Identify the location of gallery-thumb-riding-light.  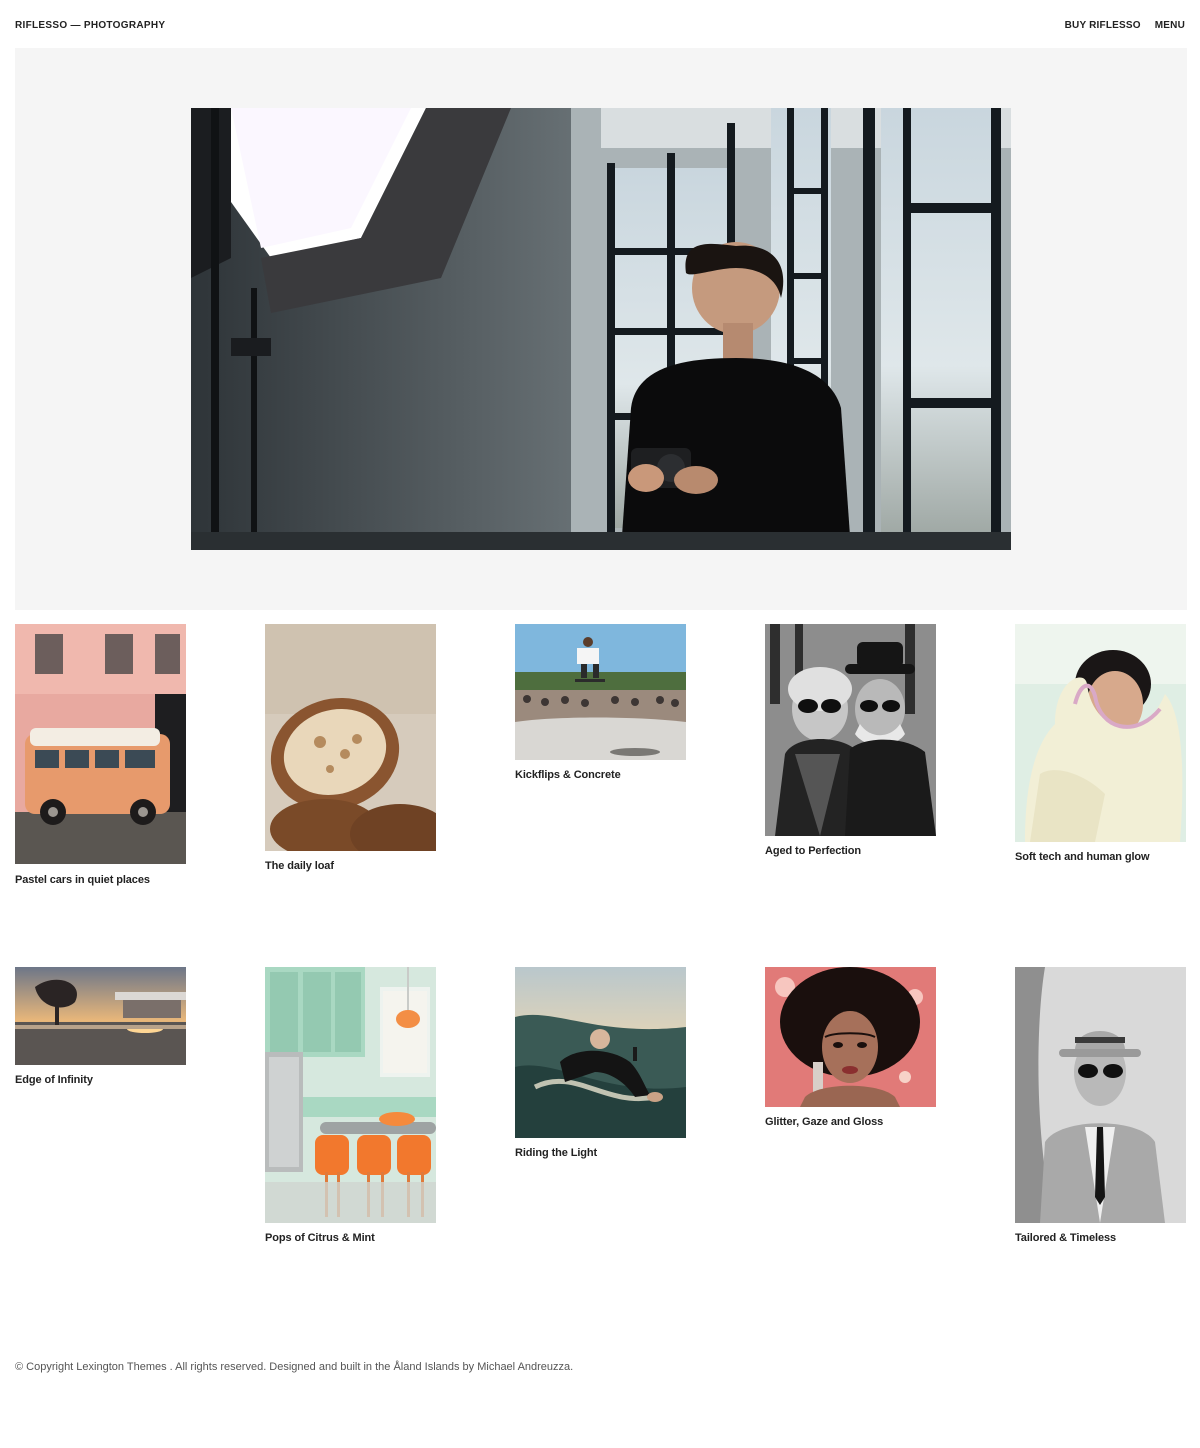
(600, 1052).